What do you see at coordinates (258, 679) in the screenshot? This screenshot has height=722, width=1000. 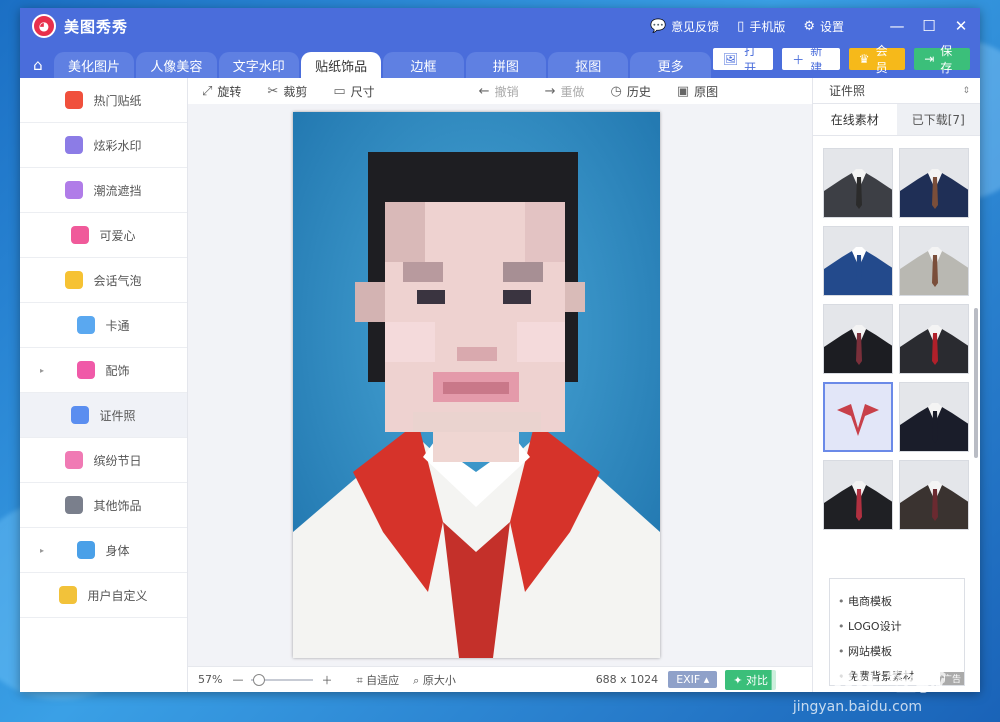 I see `zoom-slider-knob` at bounding box center [258, 679].